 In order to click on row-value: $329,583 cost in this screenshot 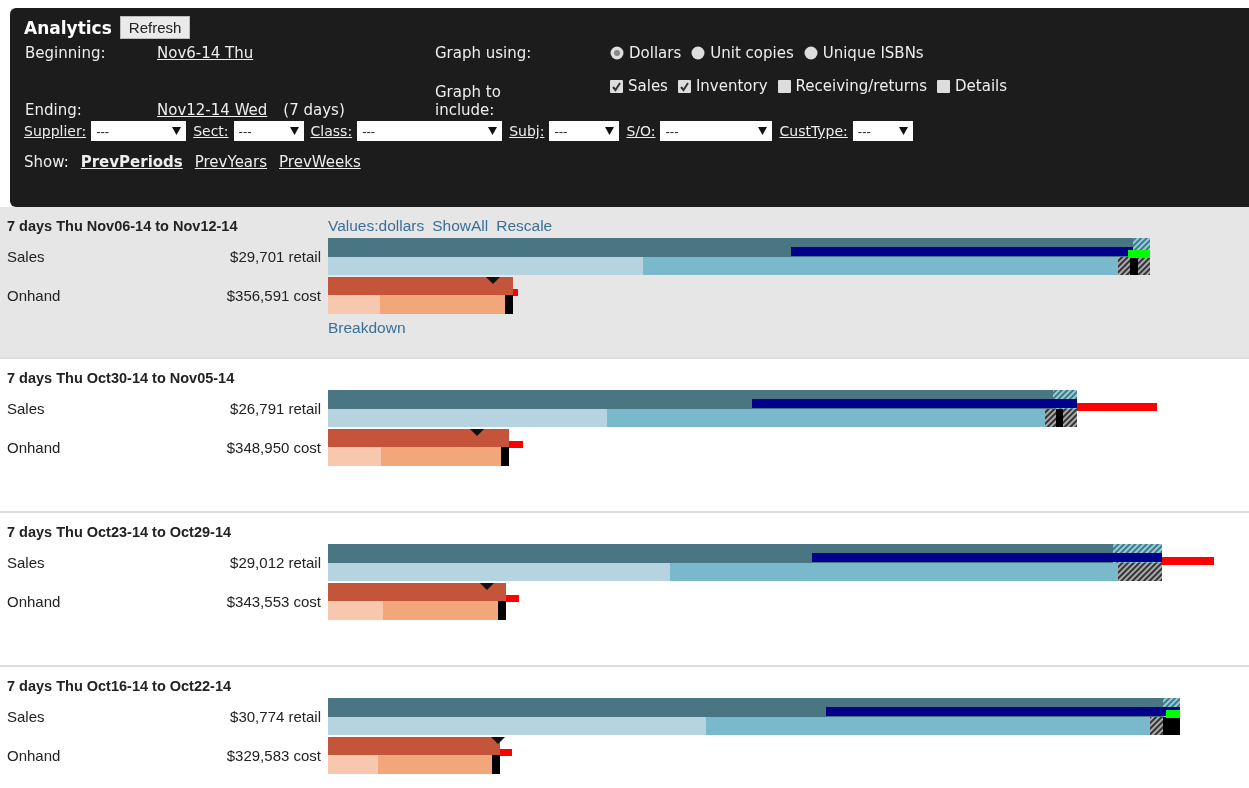, I will do `click(273, 755)`.